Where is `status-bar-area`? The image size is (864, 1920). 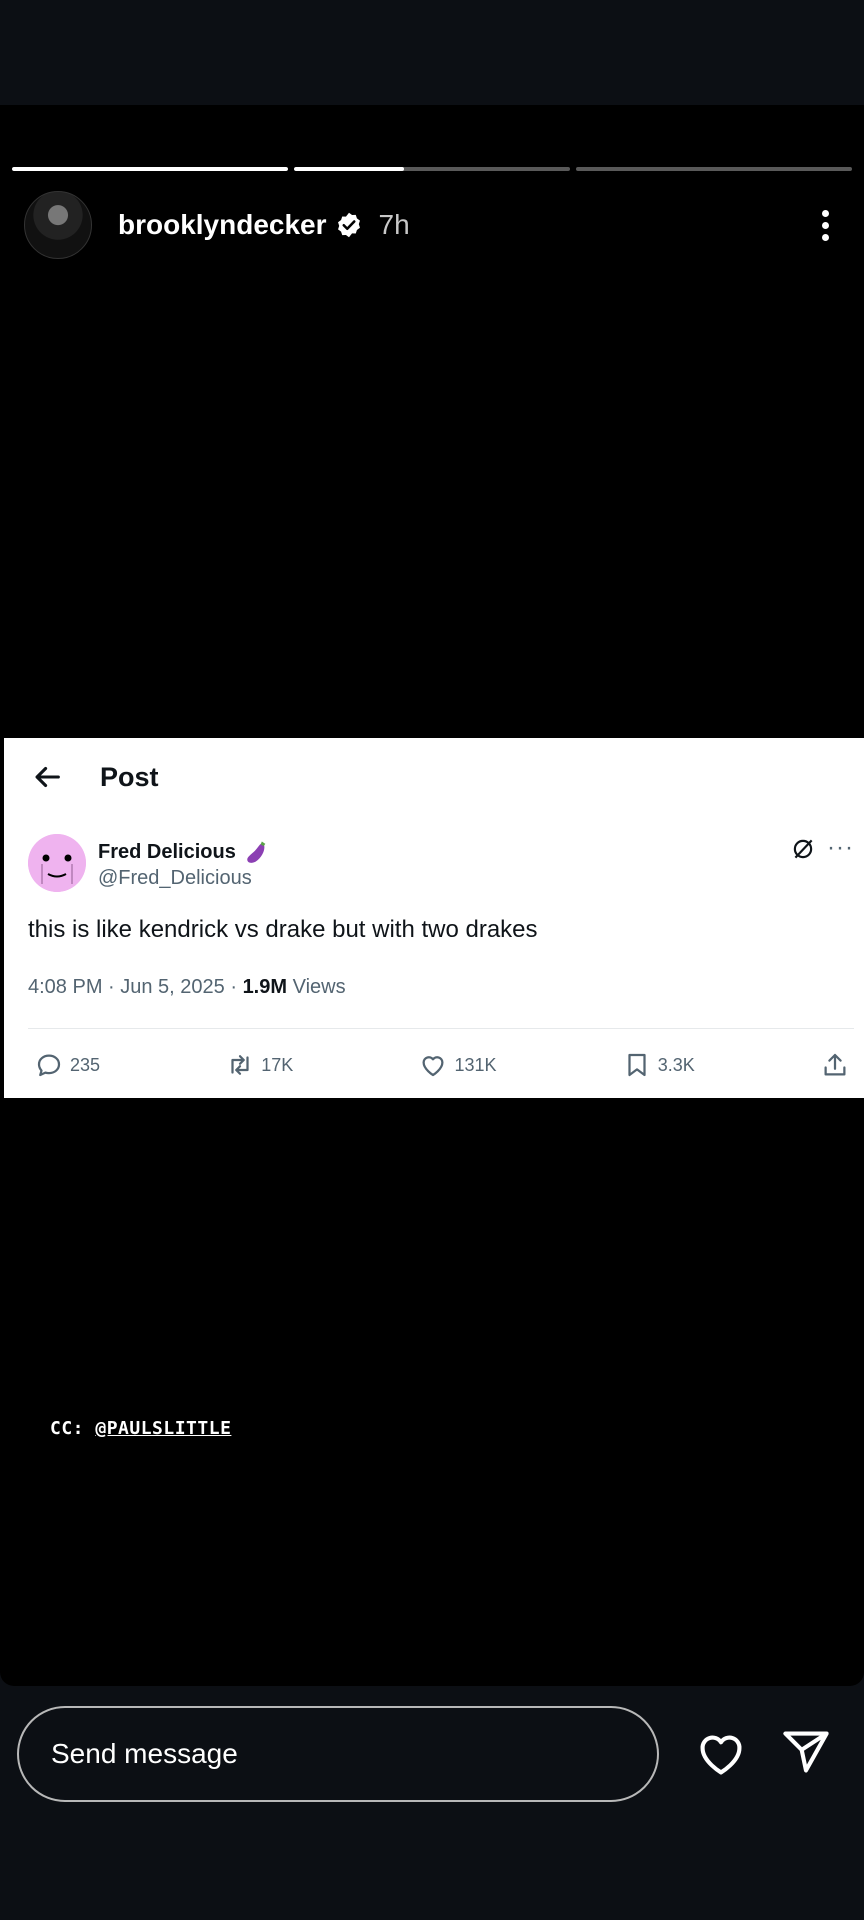
status-bar-area is located at coordinates (432, 52).